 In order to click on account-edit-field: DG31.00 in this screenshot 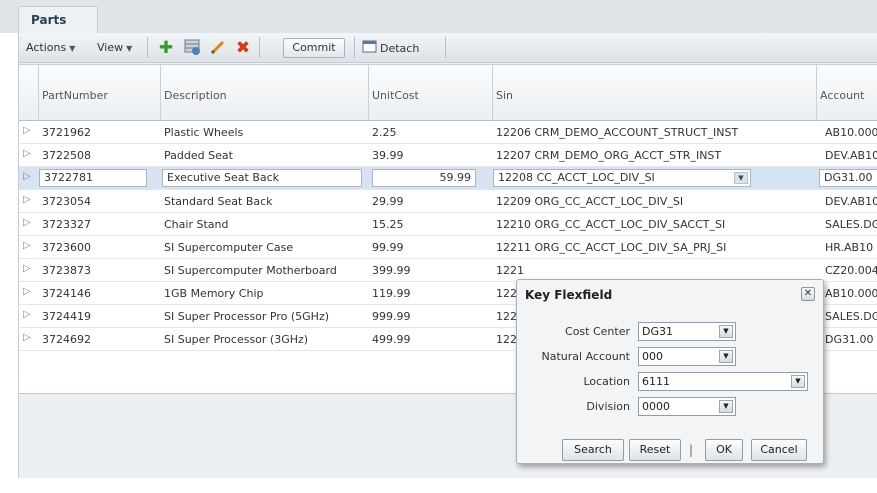, I will do `click(848, 178)`.